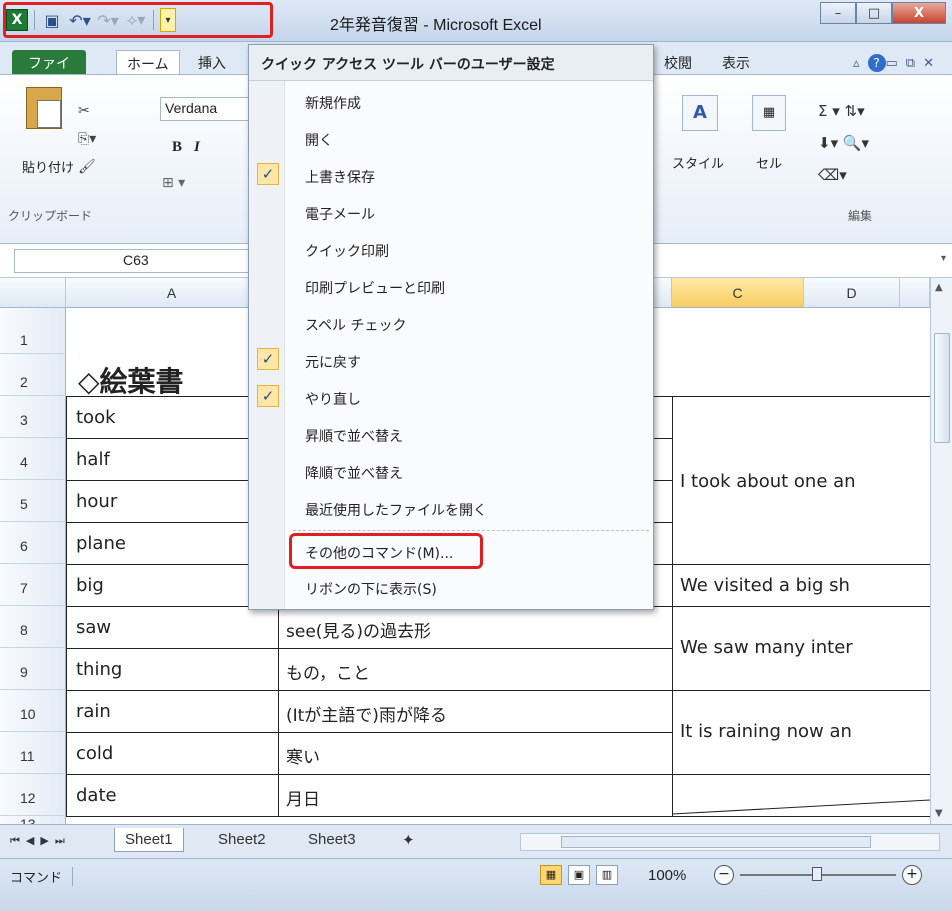 The width and height of the screenshot is (952, 911). Describe the element at coordinates (99, 669) in the screenshot. I see `word-cell: thing` at that location.